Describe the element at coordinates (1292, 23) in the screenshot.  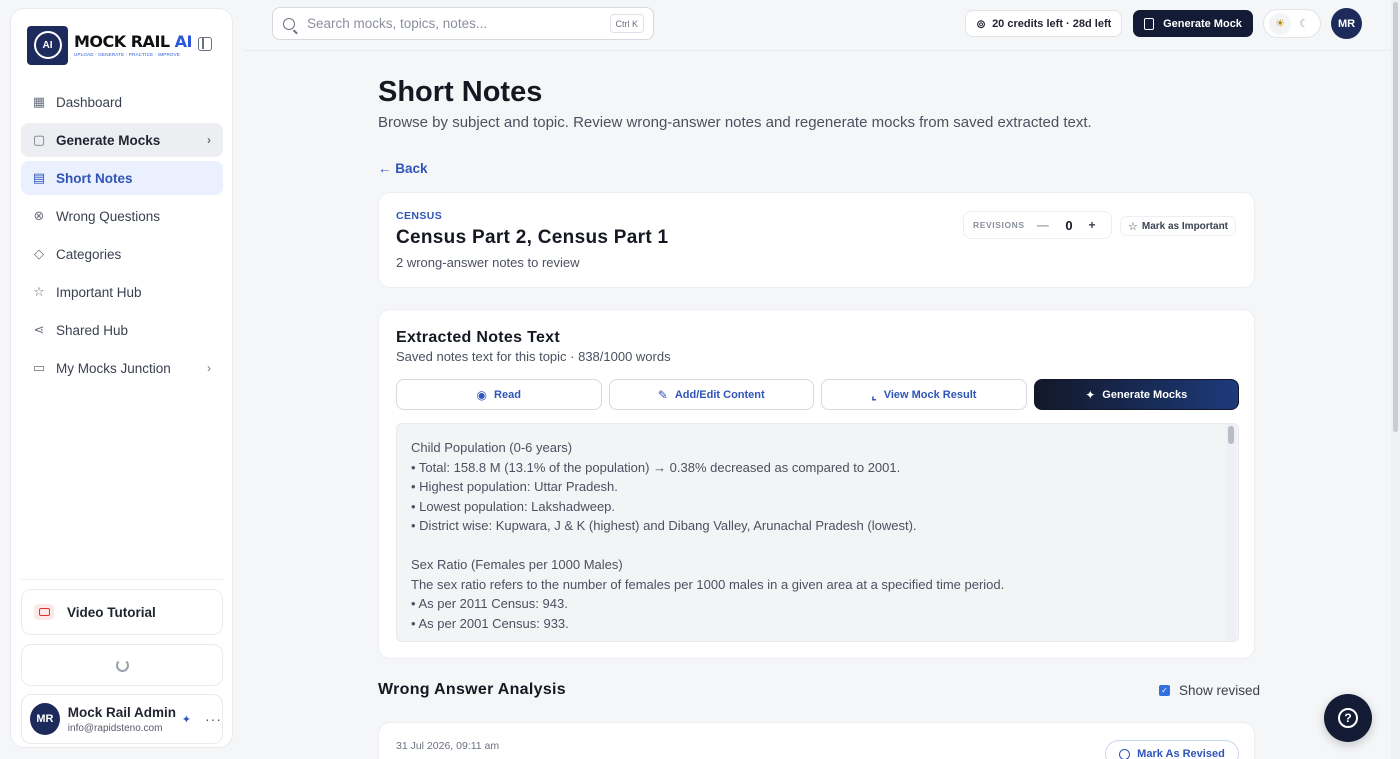
I see `theme-toggle: ☀ ☾` at that location.